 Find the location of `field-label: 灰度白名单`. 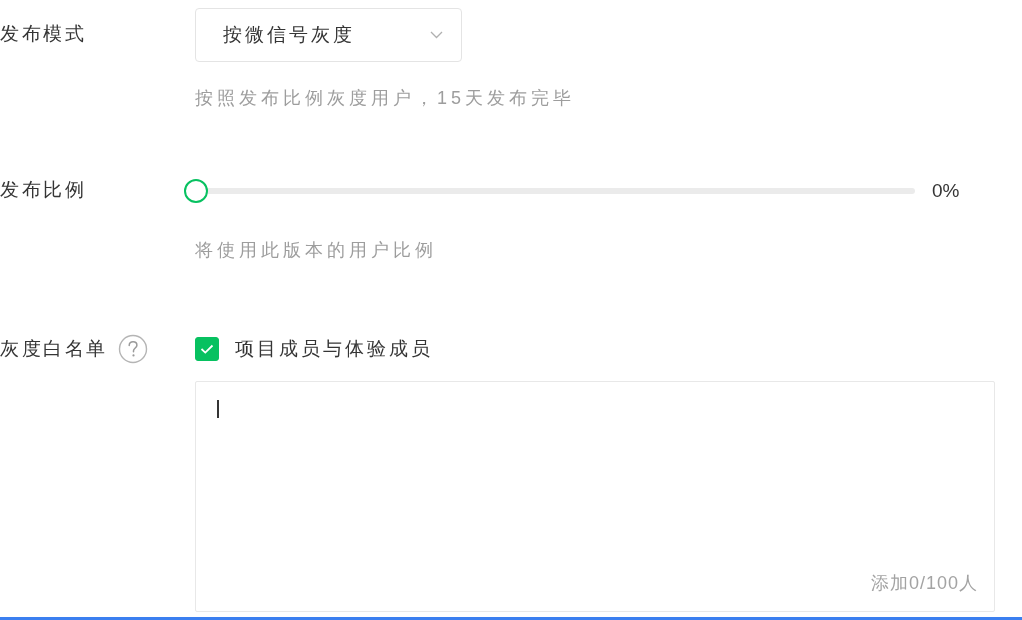

field-label: 灰度白名单 is located at coordinates (54, 349).